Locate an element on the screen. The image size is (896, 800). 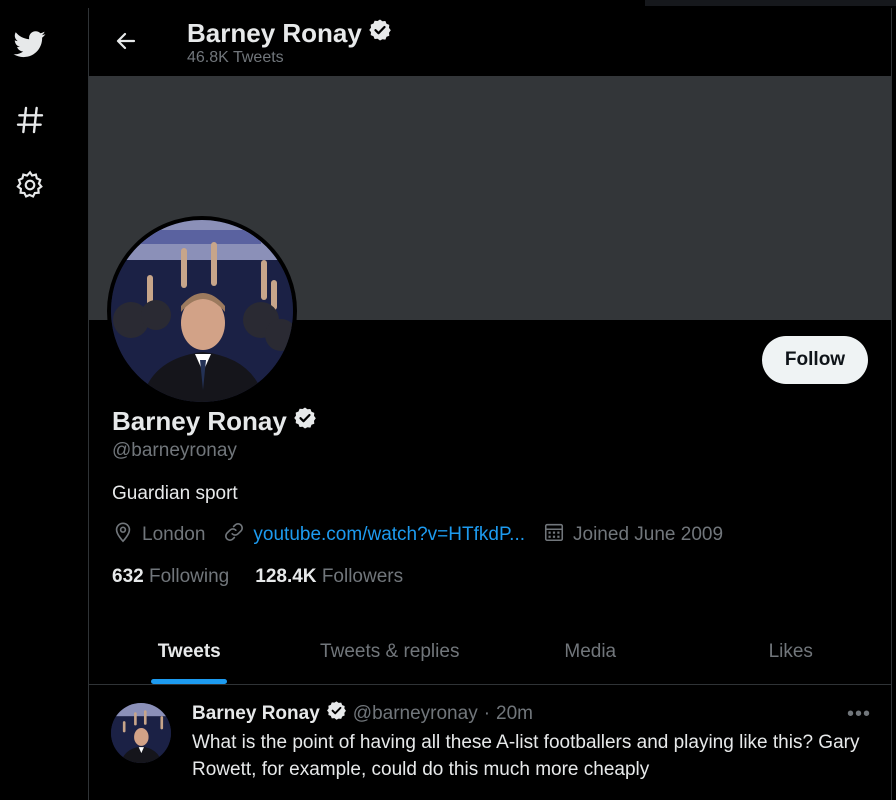
joined-item: Joined June 2009 is located at coordinates (633, 535).